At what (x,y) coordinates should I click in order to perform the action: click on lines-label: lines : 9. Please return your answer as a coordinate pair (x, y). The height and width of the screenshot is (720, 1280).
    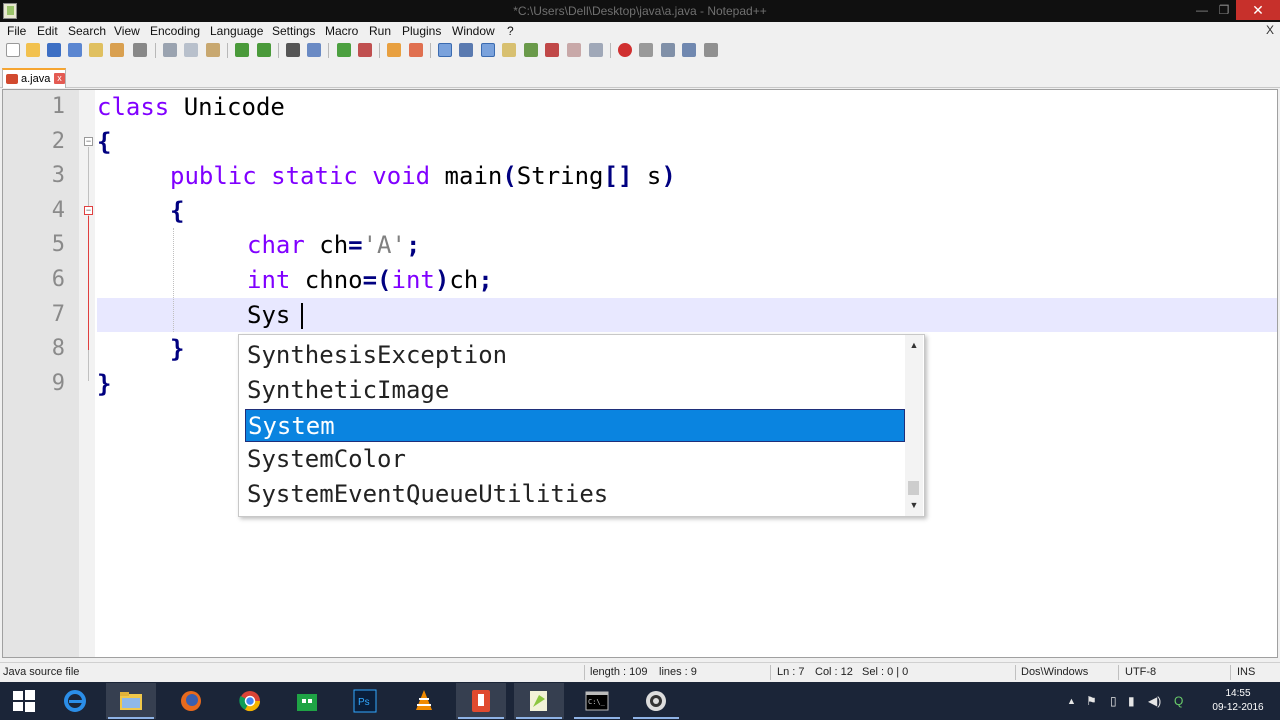
    Looking at the image, I should click on (678, 672).